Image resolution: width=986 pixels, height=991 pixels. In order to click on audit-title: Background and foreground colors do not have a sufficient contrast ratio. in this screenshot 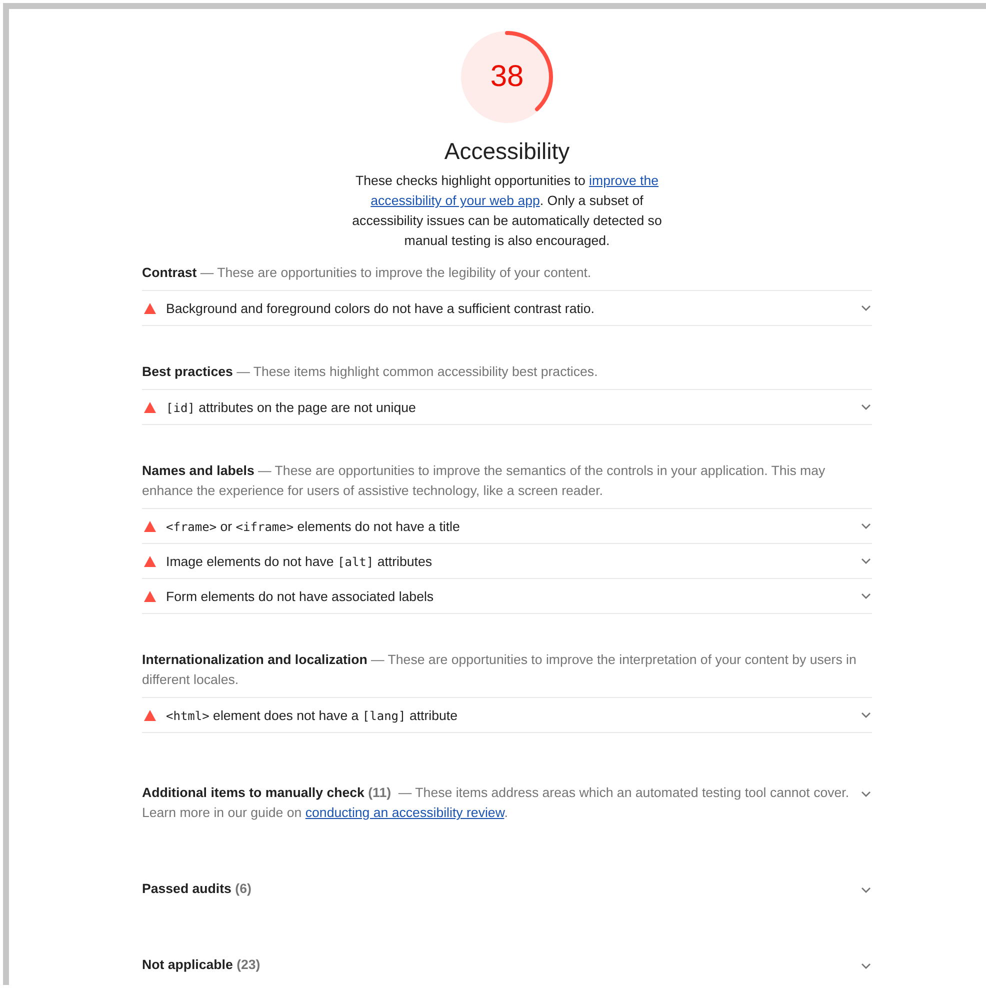, I will do `click(381, 308)`.